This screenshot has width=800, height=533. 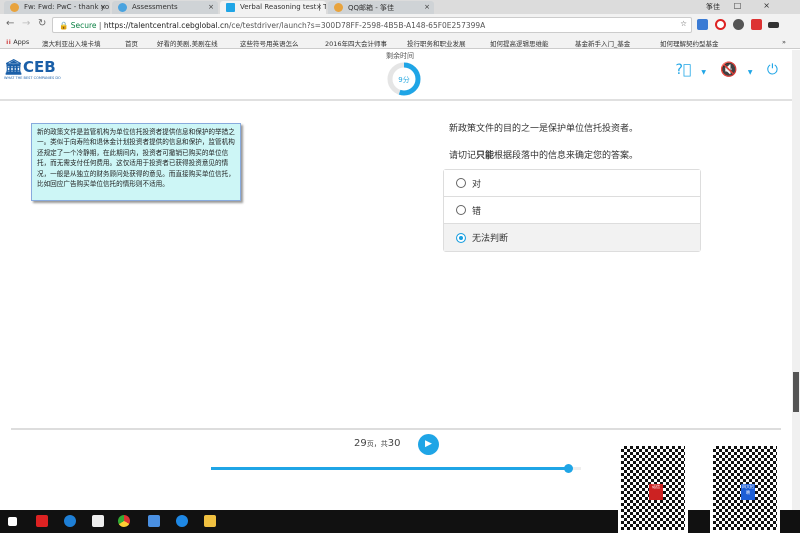 I want to click on qr-code: 诺信, so click(x=653, y=488).